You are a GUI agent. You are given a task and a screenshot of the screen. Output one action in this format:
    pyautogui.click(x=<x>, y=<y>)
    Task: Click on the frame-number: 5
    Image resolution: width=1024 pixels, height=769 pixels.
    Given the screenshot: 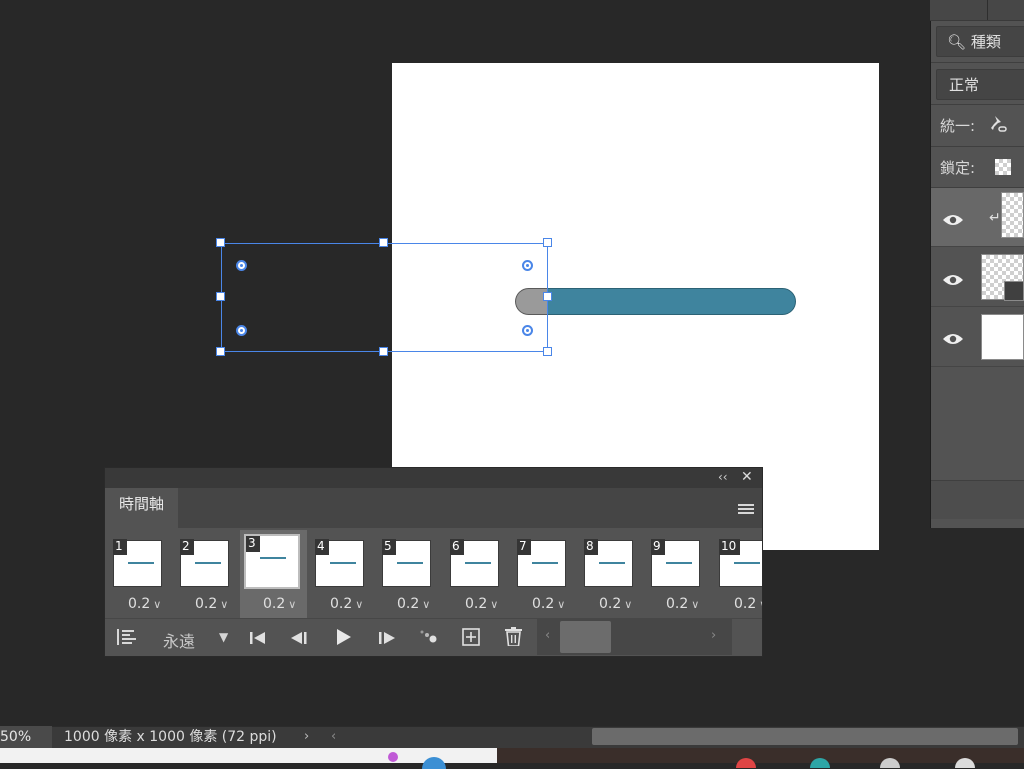 What is the action you would take?
    pyautogui.click(x=389, y=547)
    